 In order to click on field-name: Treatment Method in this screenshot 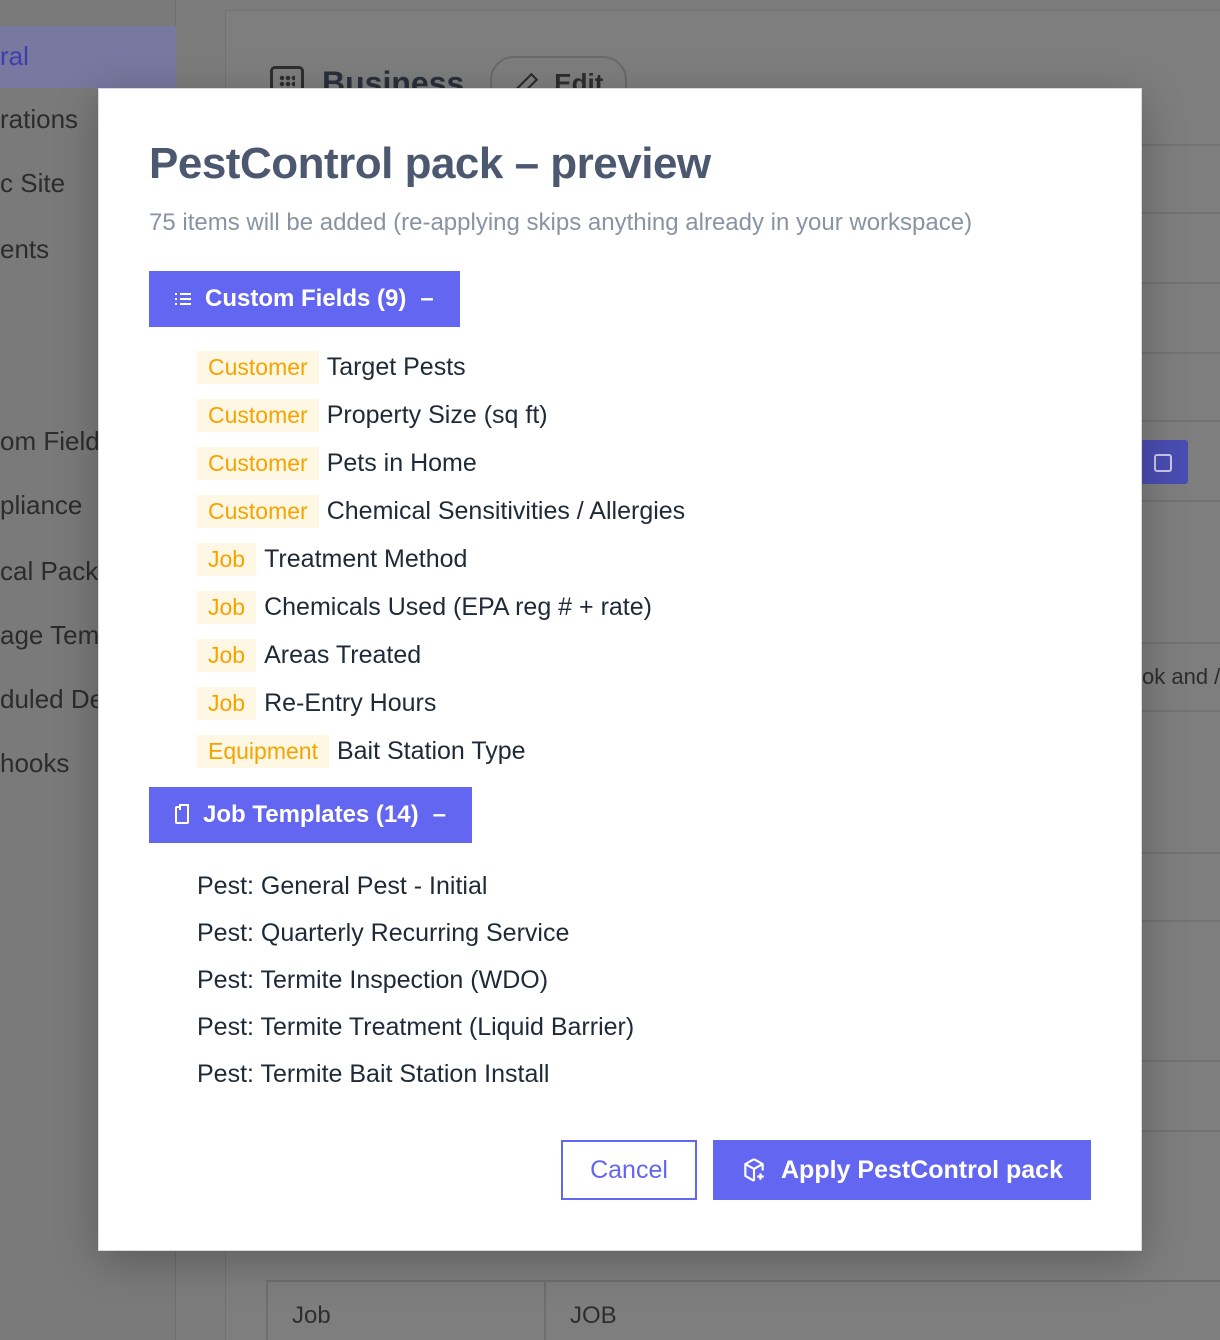, I will do `click(366, 558)`.